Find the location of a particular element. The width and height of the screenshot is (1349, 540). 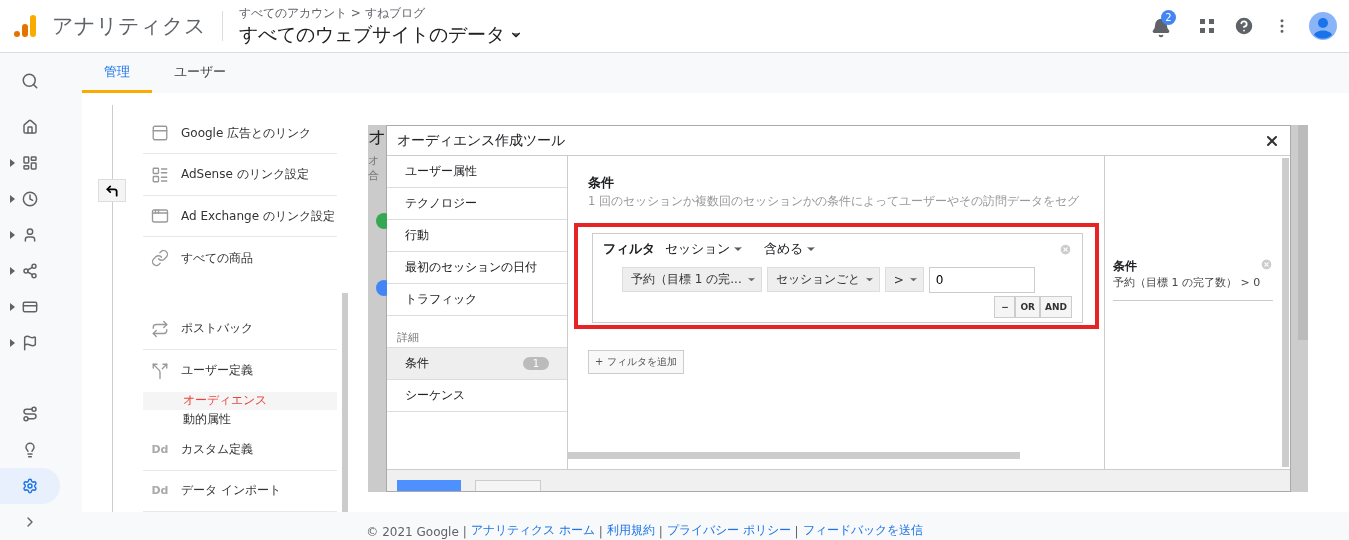

route-icon is located at coordinates (30, 414).